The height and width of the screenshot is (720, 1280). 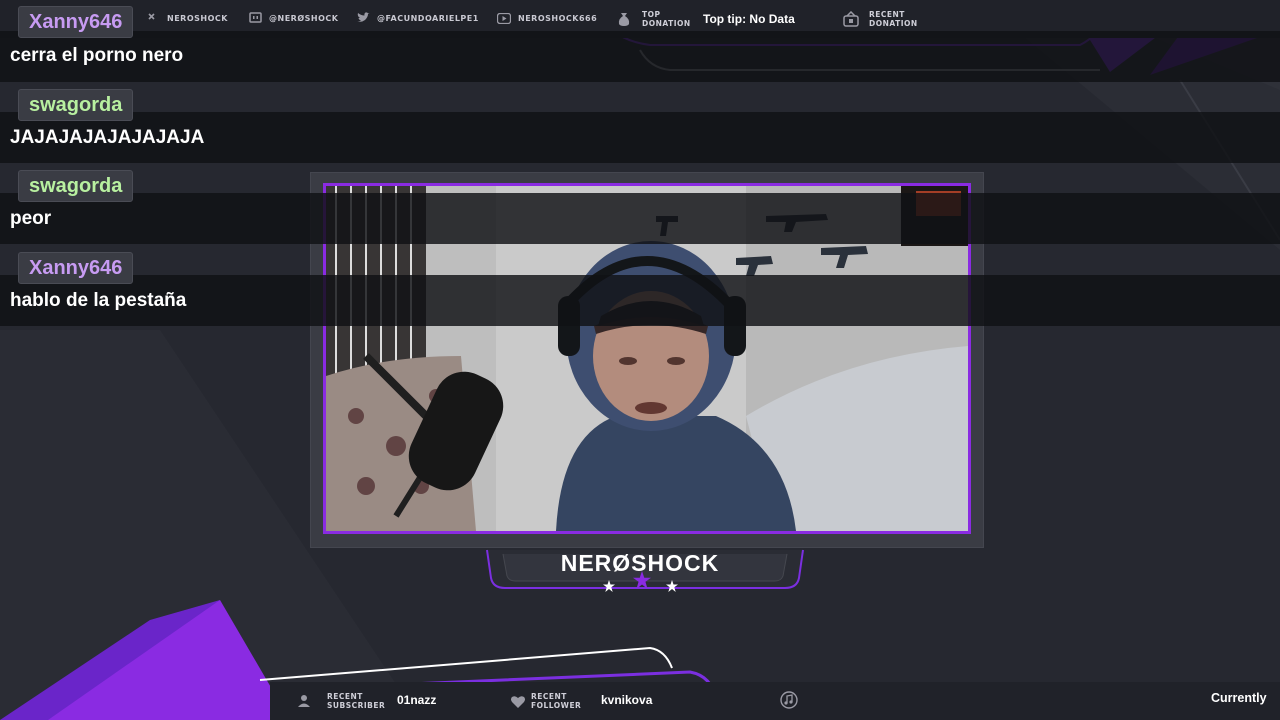 I want to click on chat-message-text: peor, so click(x=31, y=218).